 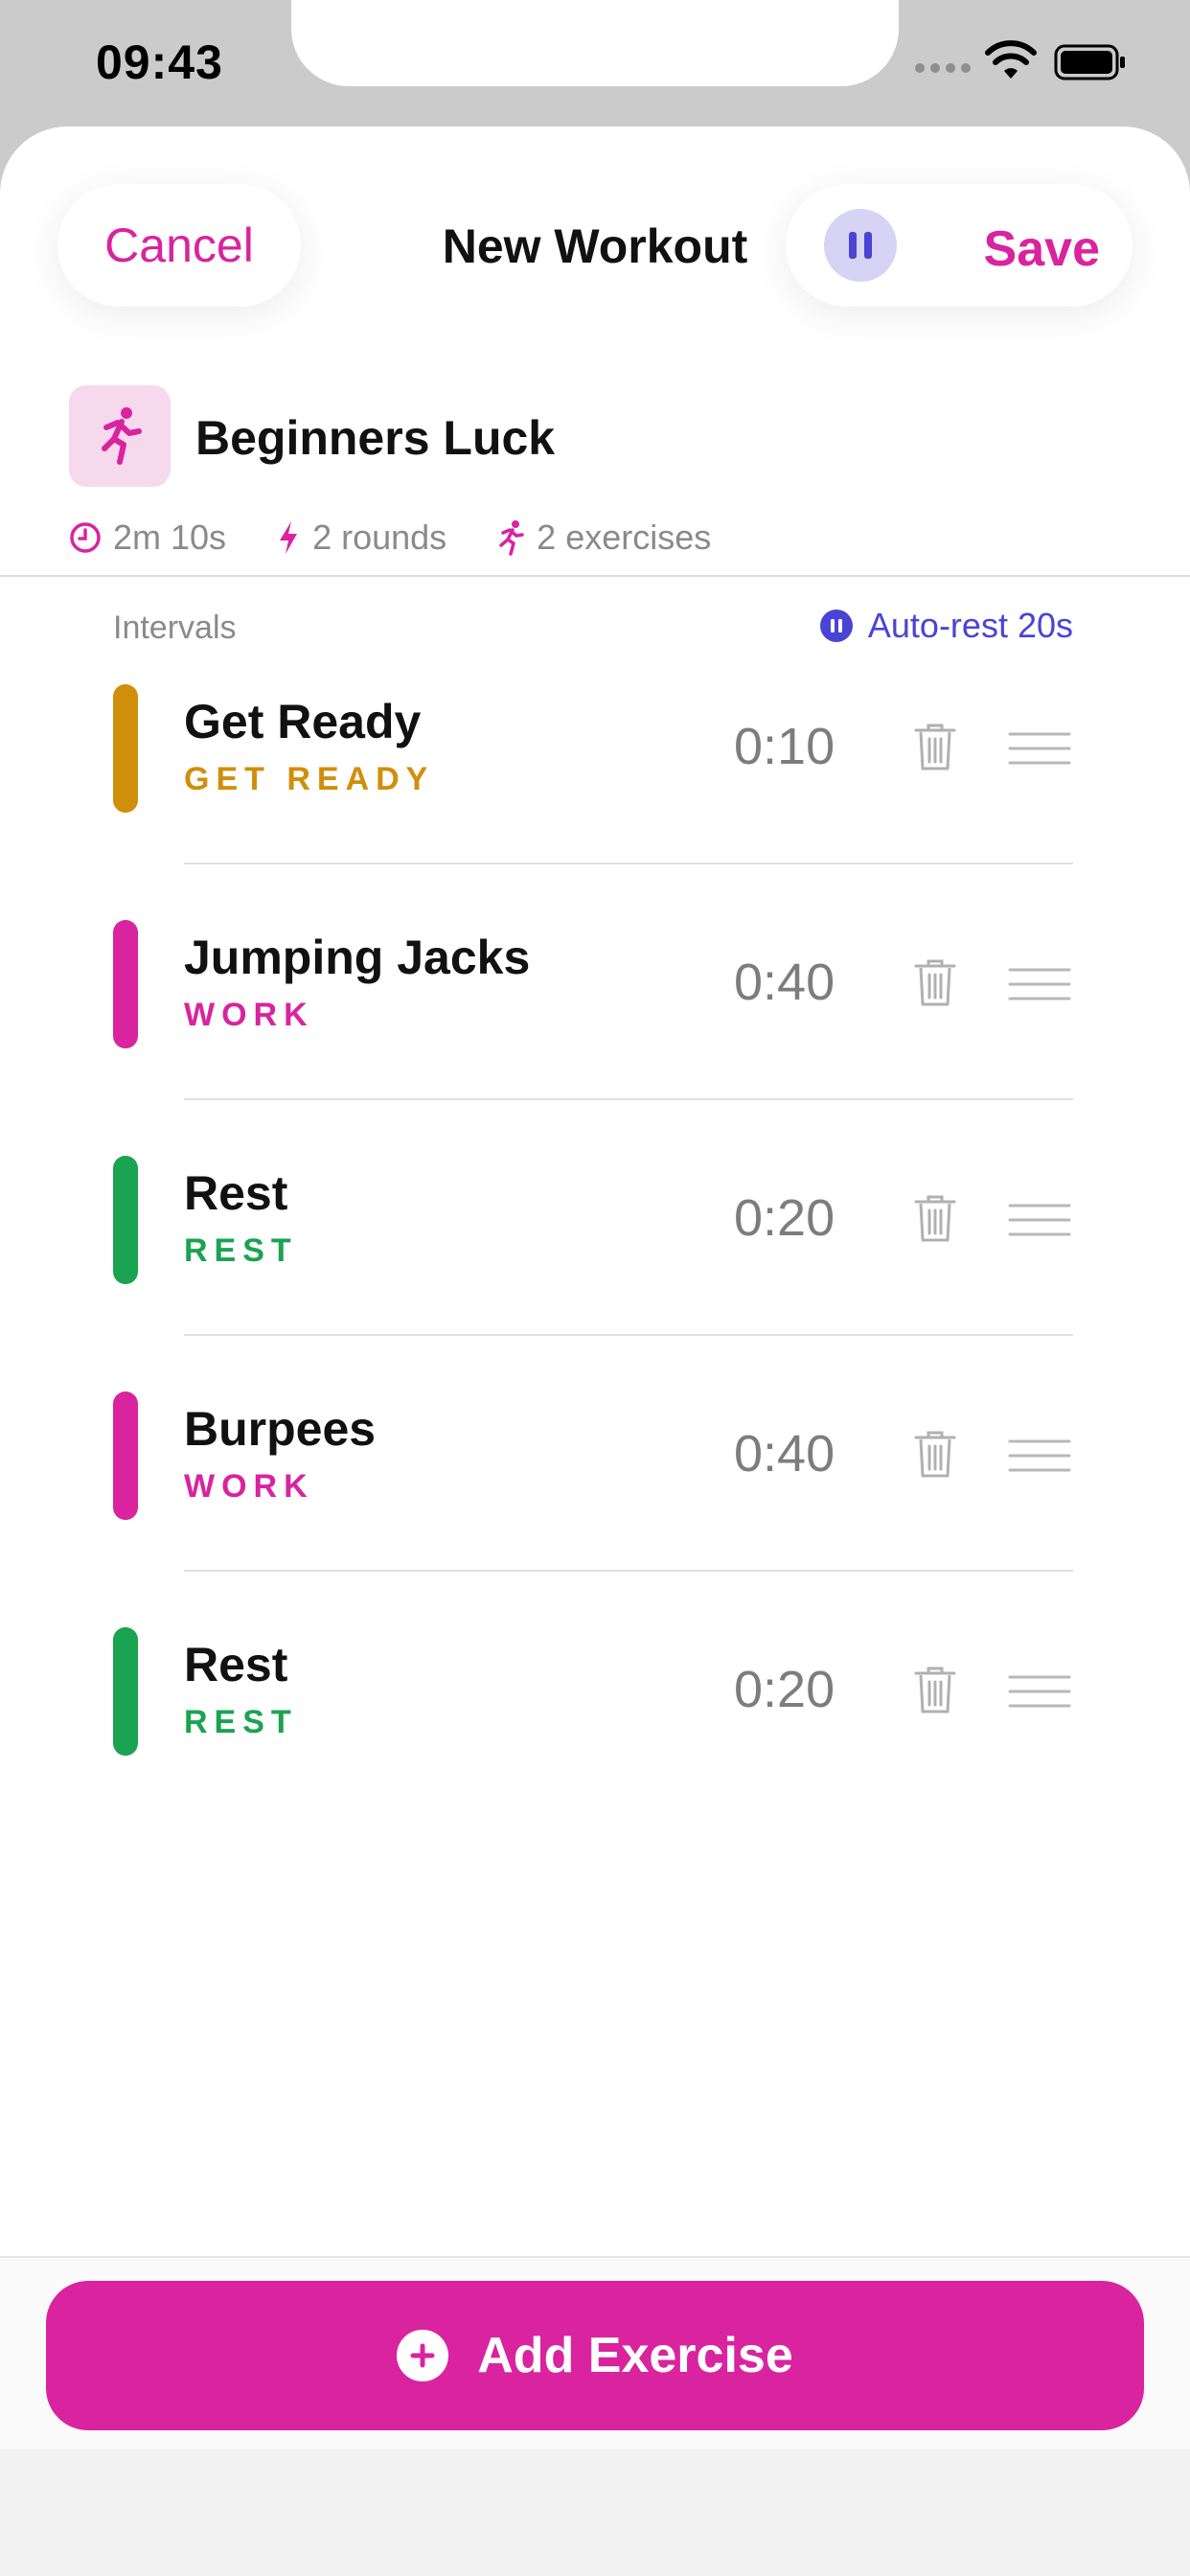 I want to click on interval-duration: 0:20, so click(x=785, y=1690).